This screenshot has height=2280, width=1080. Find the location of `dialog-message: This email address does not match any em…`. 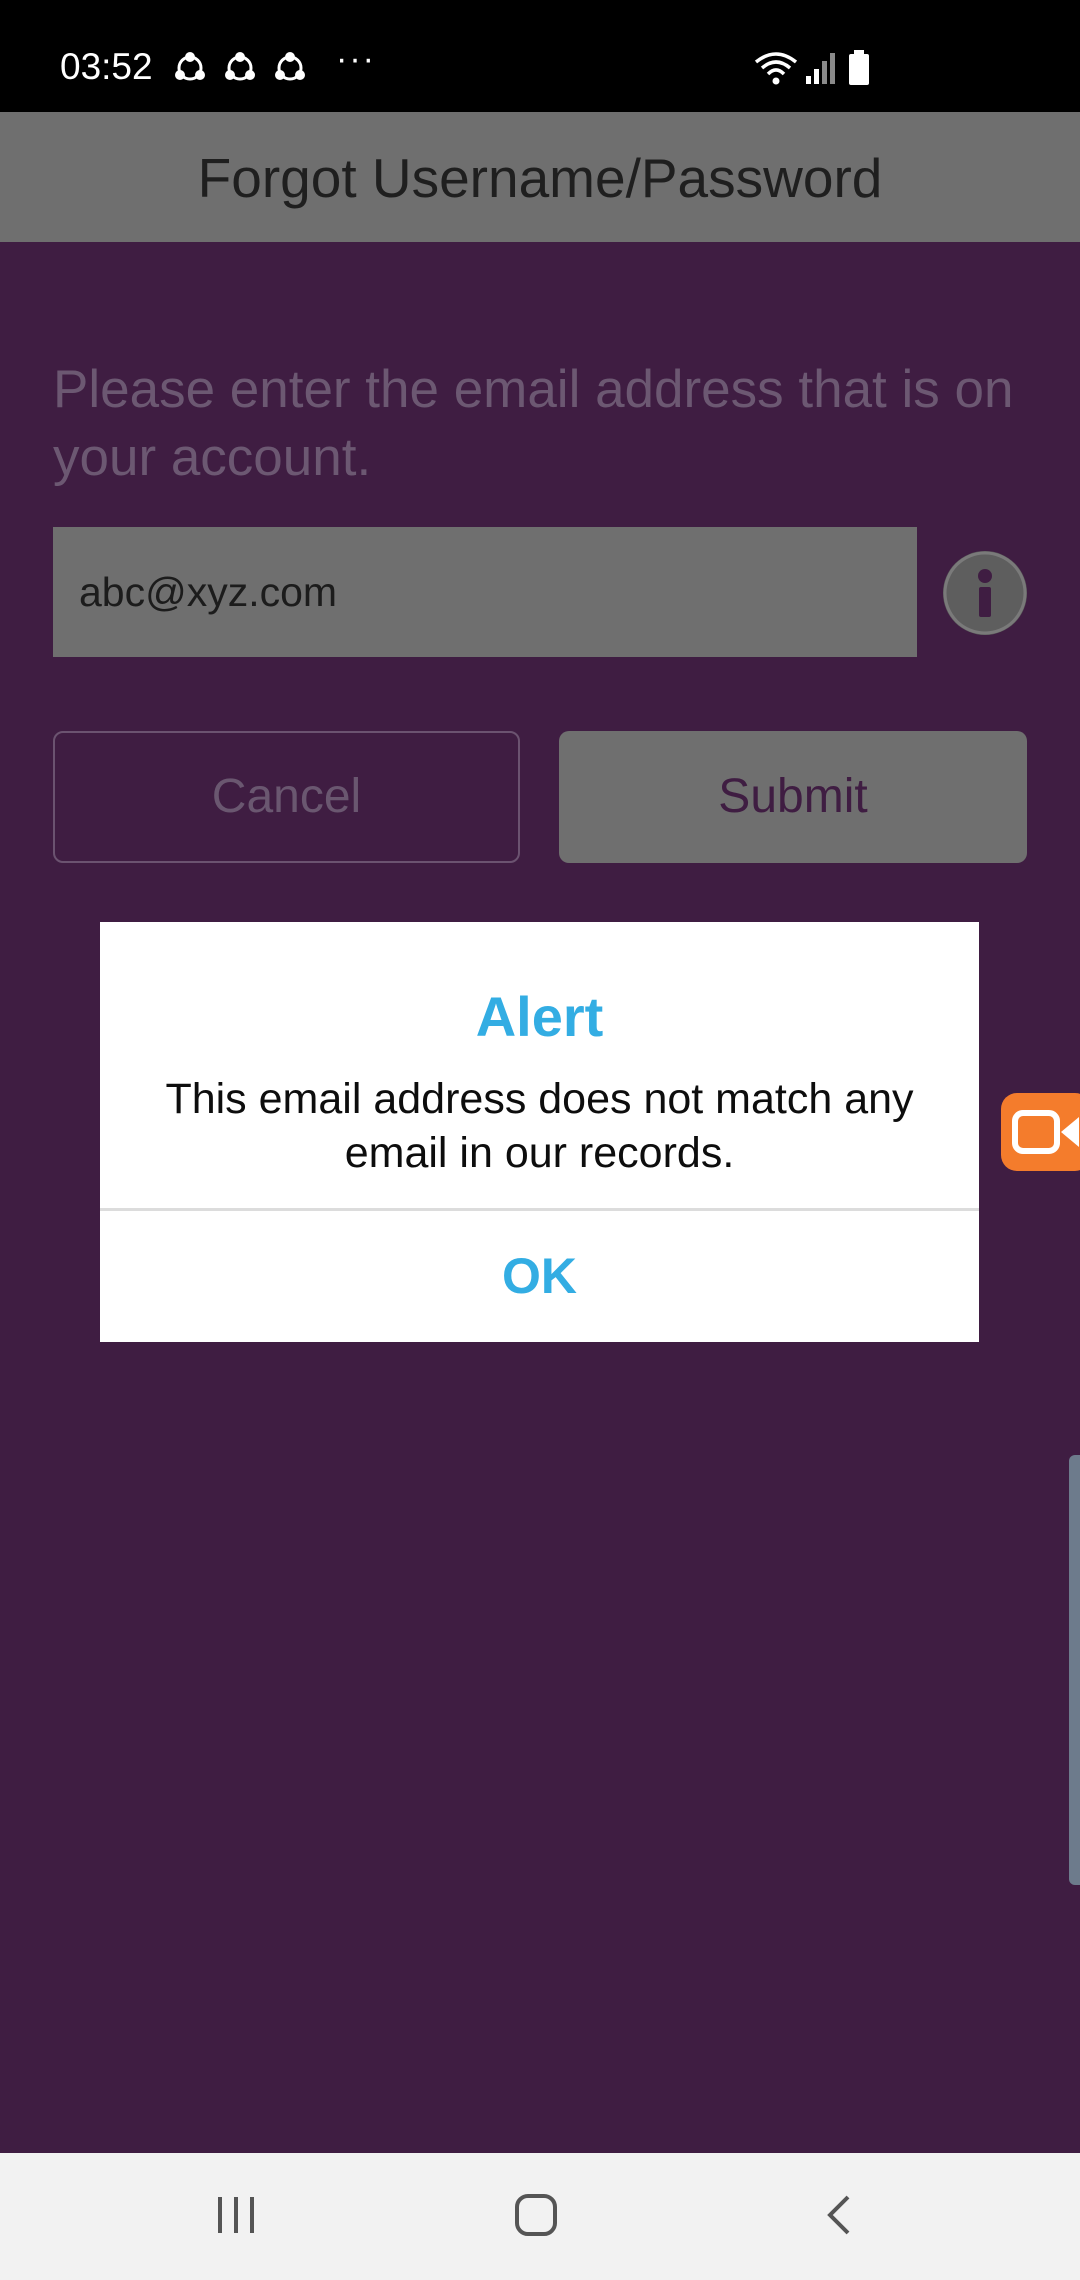

dialog-message: This email address does not match any em… is located at coordinates (539, 1126).